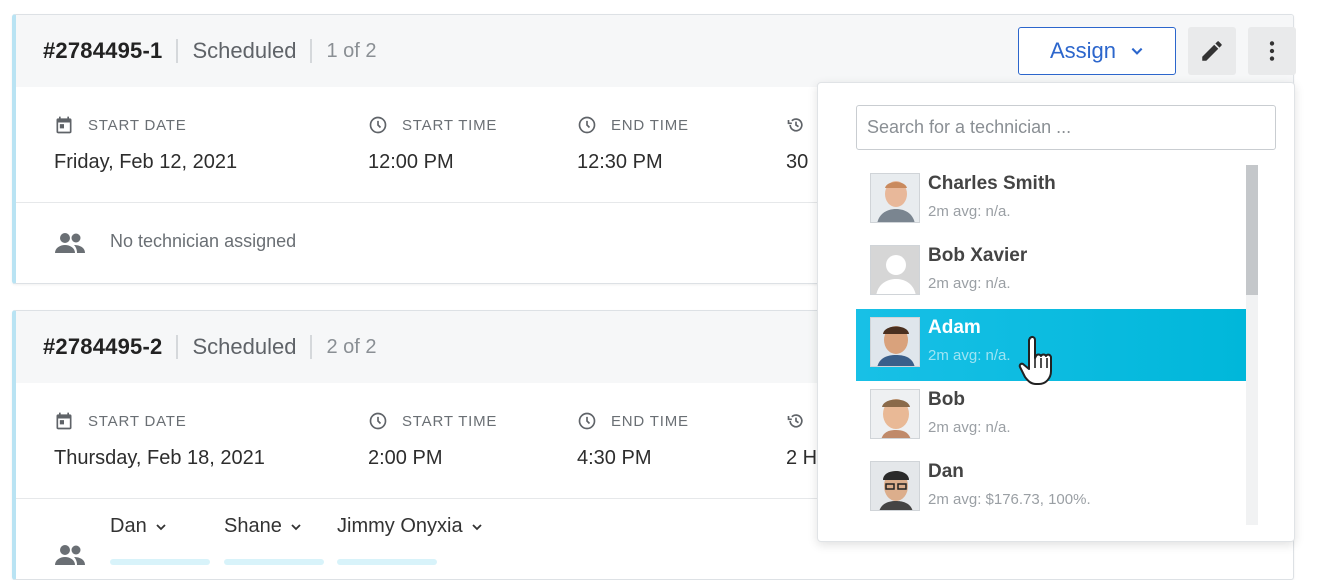 The height and width of the screenshot is (580, 1334). Describe the element at coordinates (1035, 360) in the screenshot. I see `hand-cursor-icon` at that location.